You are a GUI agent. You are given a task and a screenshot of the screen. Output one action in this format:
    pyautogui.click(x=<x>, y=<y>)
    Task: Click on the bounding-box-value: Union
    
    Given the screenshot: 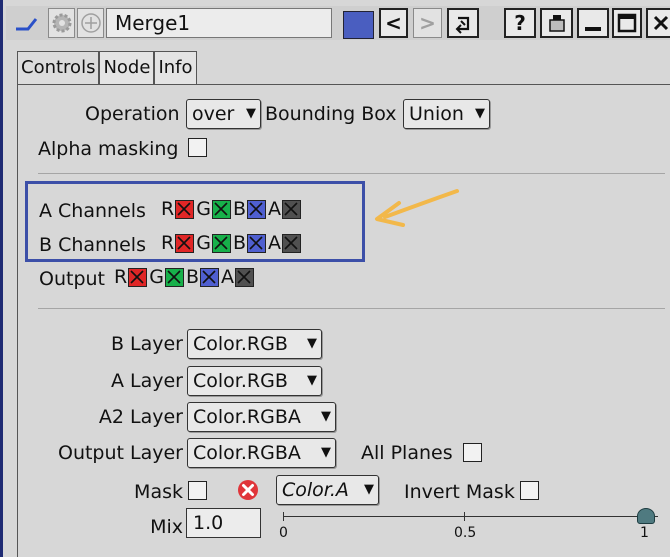 What is the action you would take?
    pyautogui.click(x=436, y=114)
    